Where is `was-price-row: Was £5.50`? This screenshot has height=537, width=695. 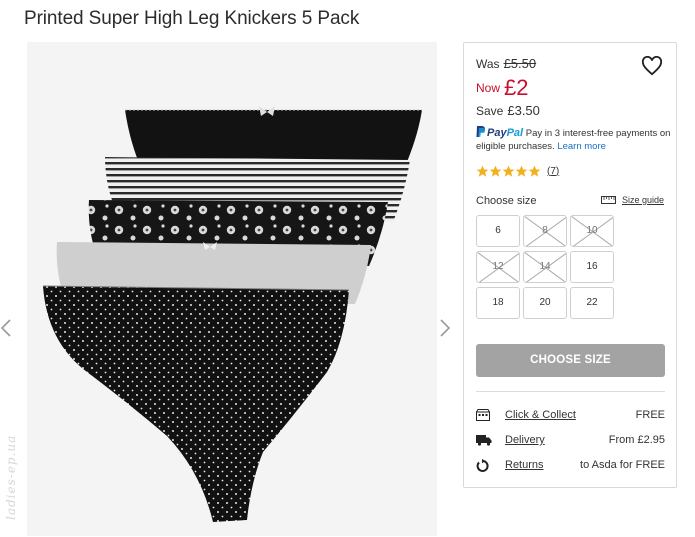
was-price-row: Was £5.50 is located at coordinates (506, 63).